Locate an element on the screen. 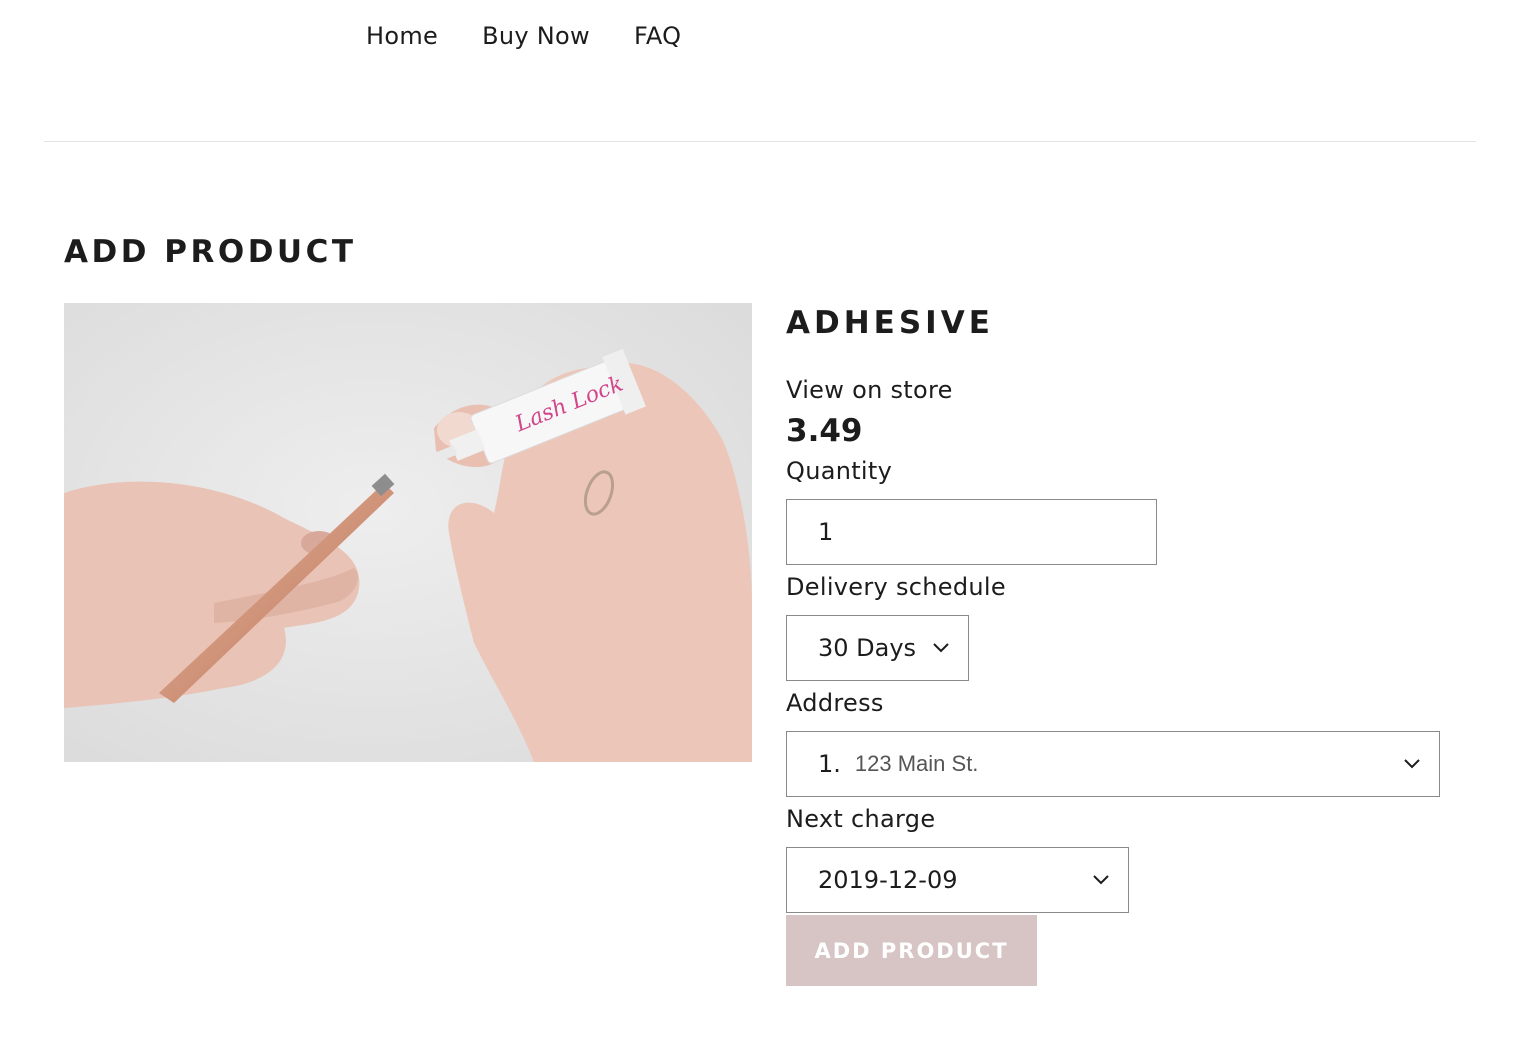 Image resolution: width=1514 pixels, height=1058 pixels. product-name: ADHESIVE is located at coordinates (890, 323).